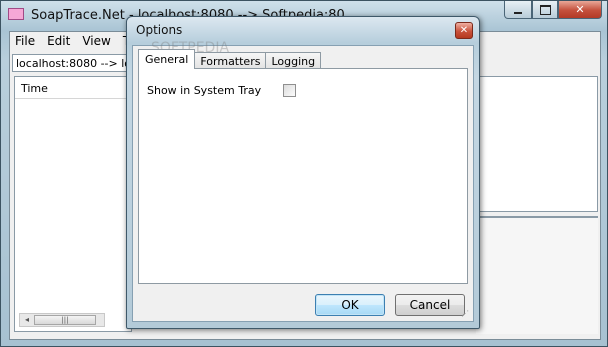  Describe the element at coordinates (27, 320) in the screenshot. I see `scroll-left-icon: ◂` at that location.